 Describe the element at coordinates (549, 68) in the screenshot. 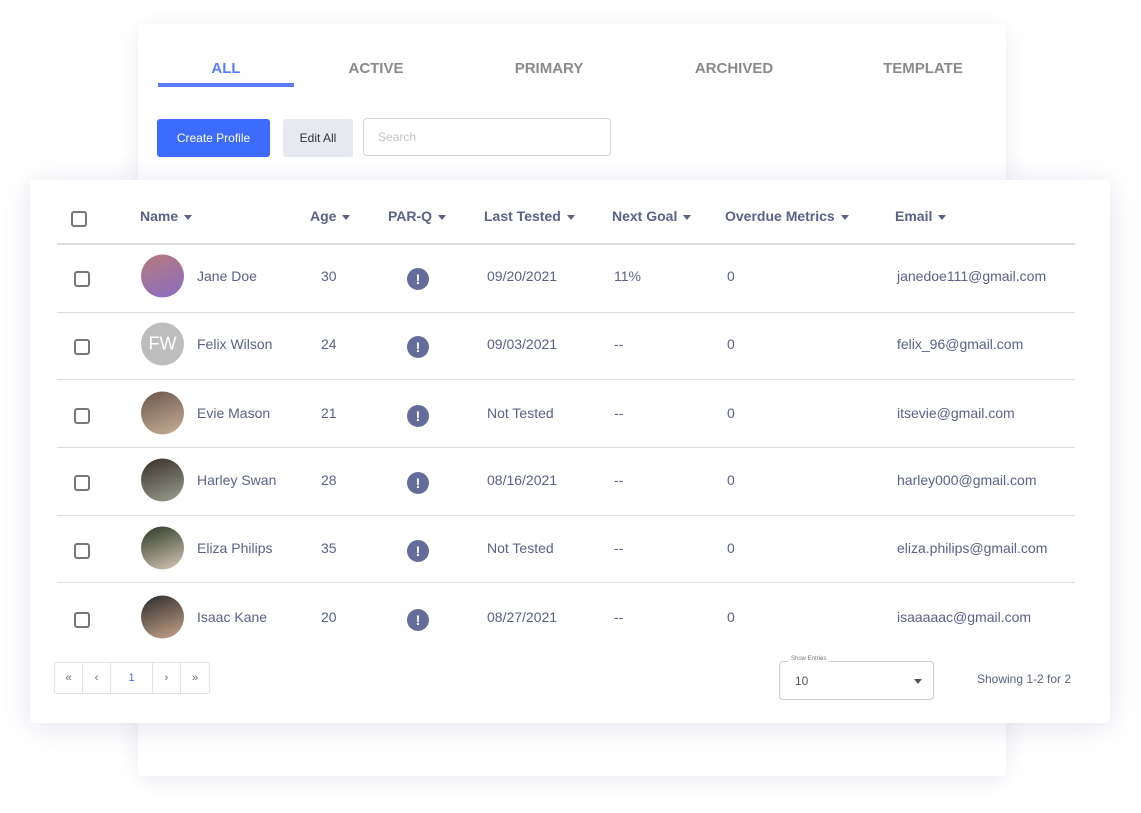

I see `tab-primary: PRIMARY` at that location.